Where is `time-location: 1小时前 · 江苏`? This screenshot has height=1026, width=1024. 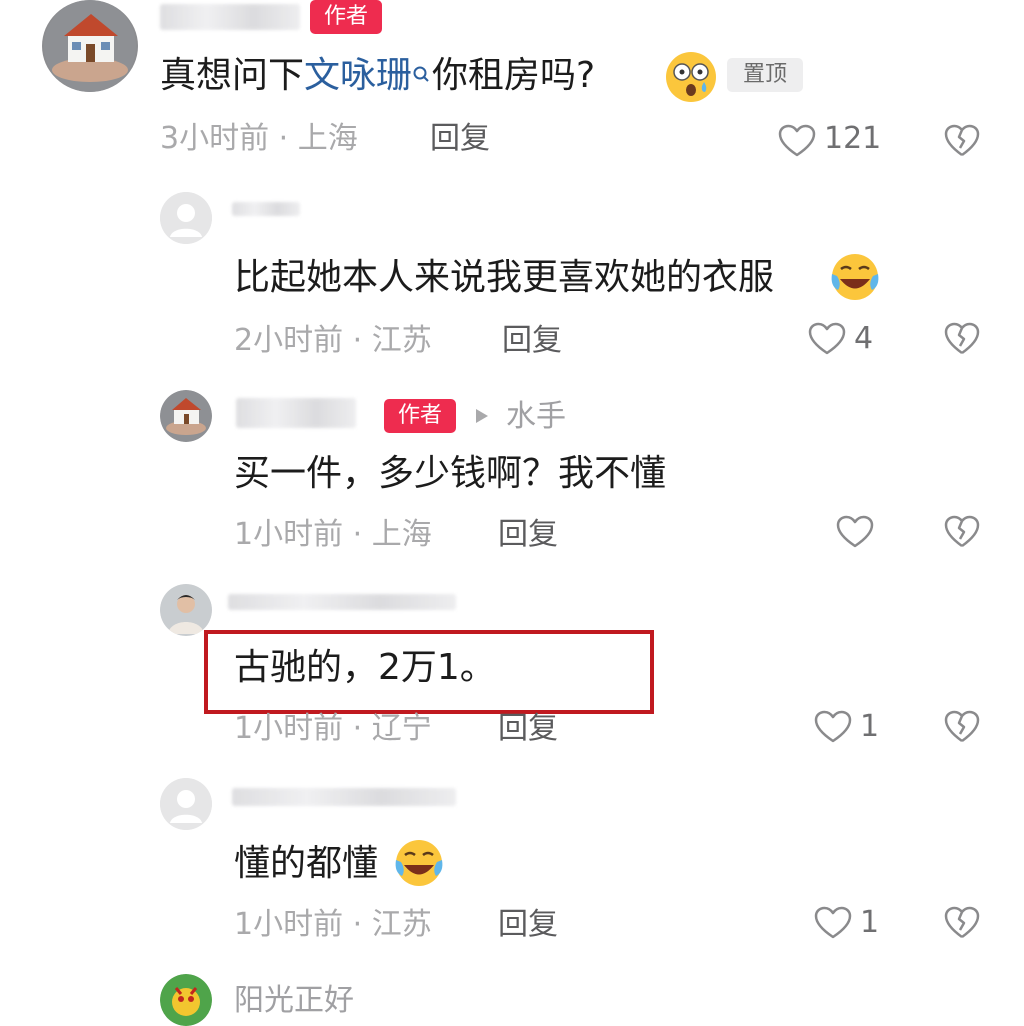 time-location: 1小时前 · 江苏 is located at coordinates (333, 924).